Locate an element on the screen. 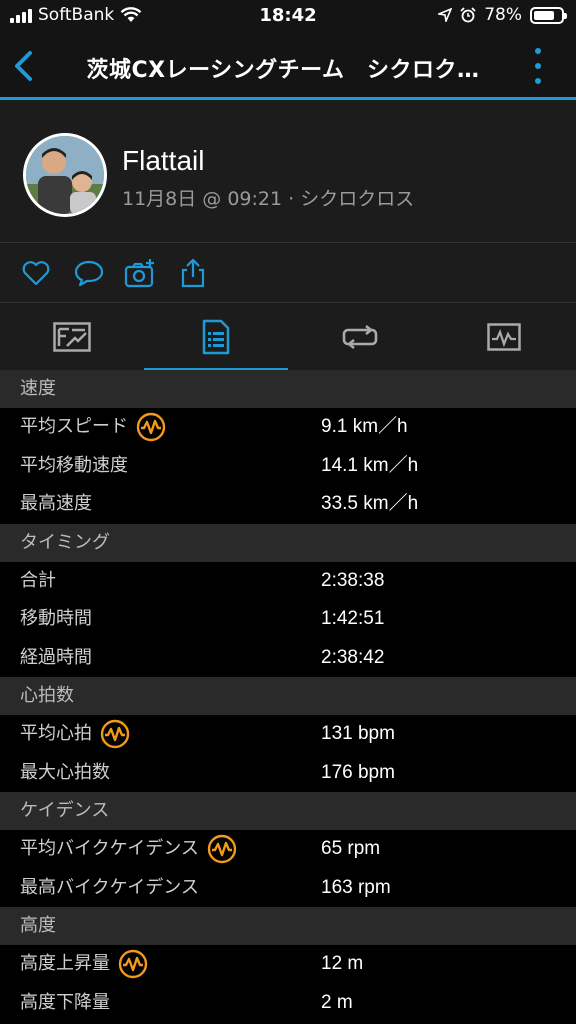 The width and height of the screenshot is (576, 1024). status-right: 78% is located at coordinates (502, 15).